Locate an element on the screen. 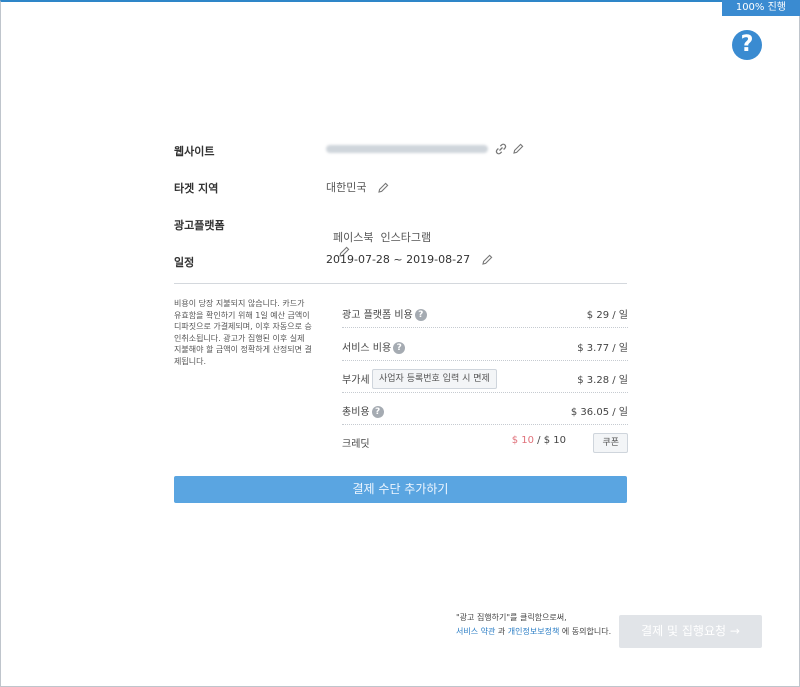 This screenshot has width=800, height=687. coupon-button: 쿠폰 is located at coordinates (610, 443).